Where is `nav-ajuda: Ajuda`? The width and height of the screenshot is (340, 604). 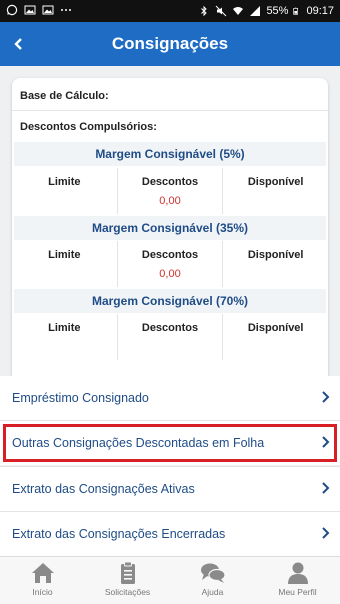
nav-ajuda: Ajuda is located at coordinates (212, 580).